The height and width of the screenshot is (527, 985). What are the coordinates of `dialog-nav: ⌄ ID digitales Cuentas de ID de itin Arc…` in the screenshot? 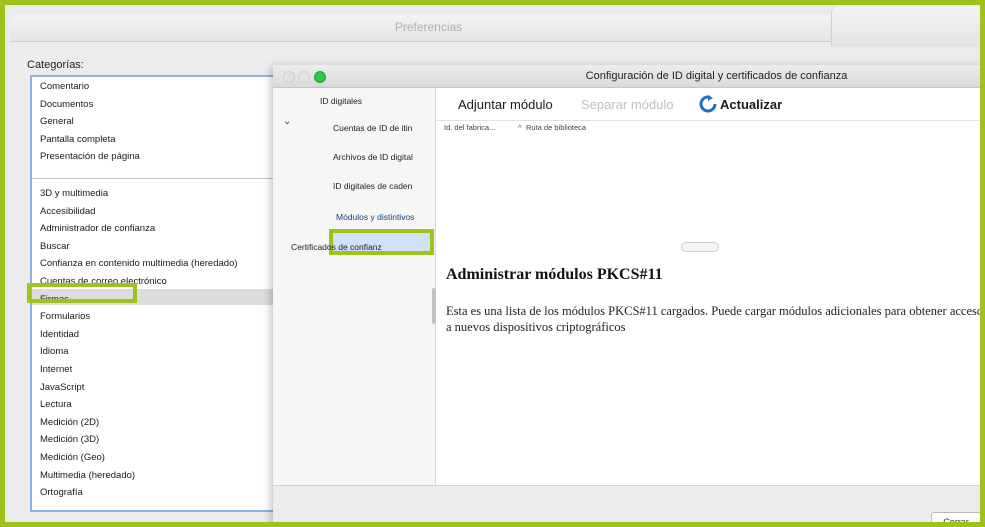 It's located at (354, 299).